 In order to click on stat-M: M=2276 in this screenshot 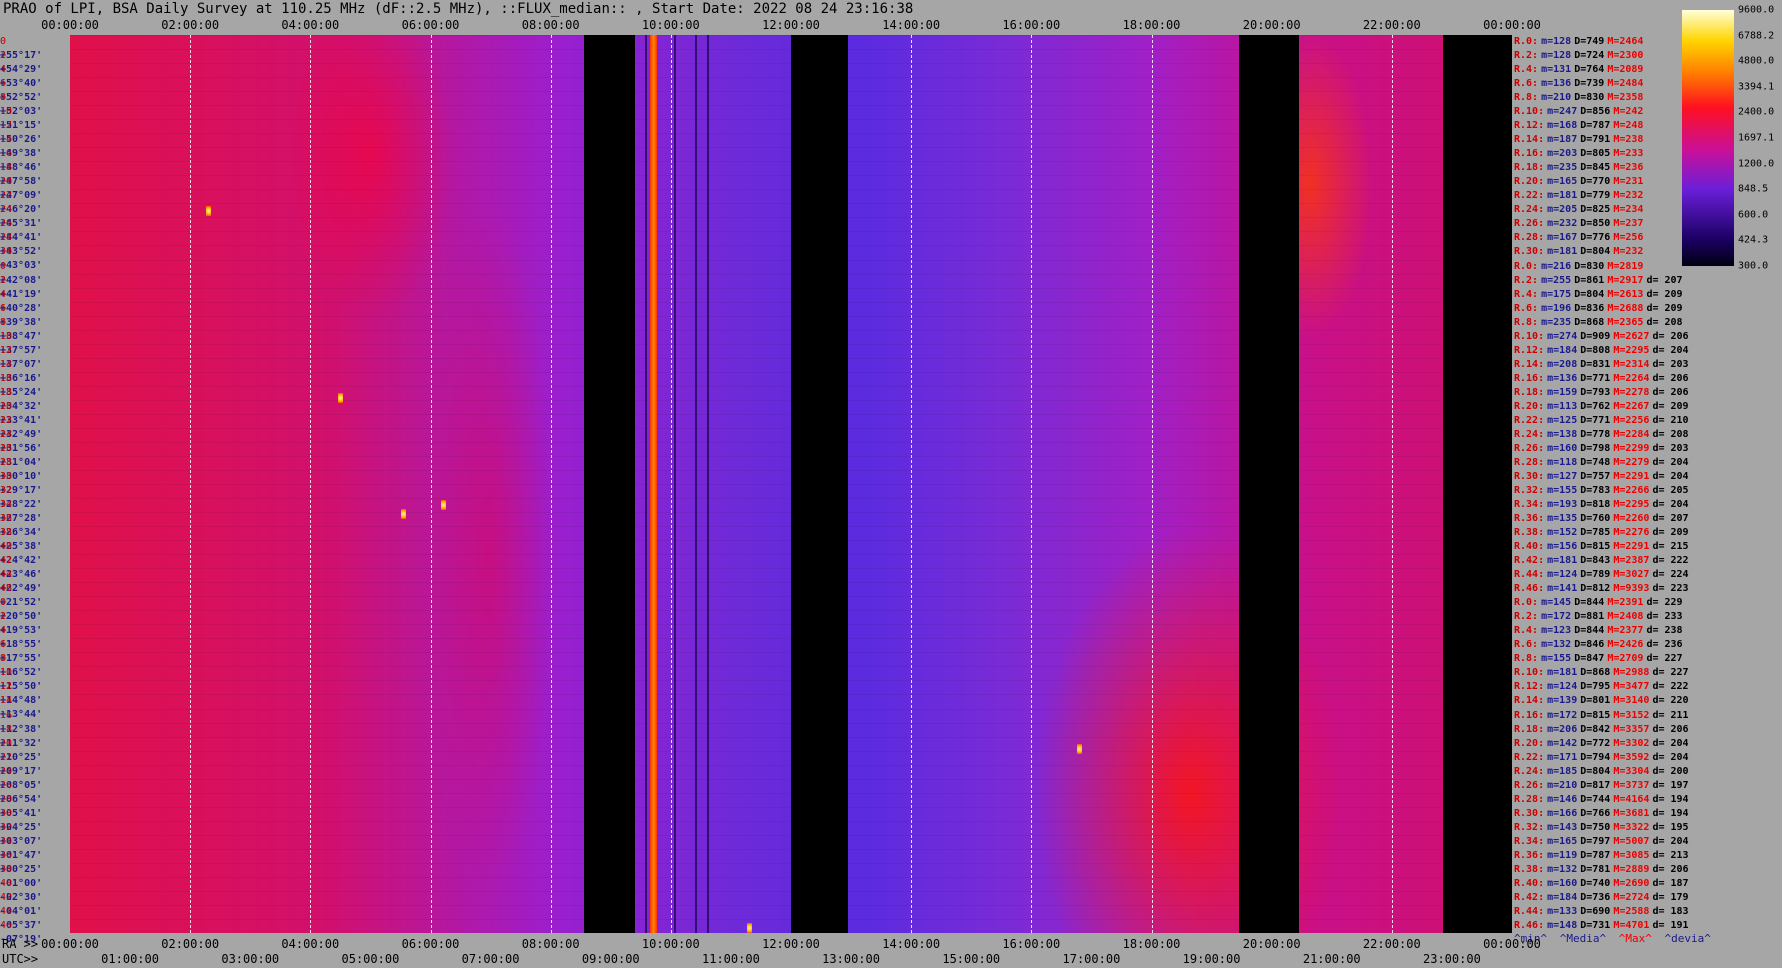, I will do `click(1631, 533)`.